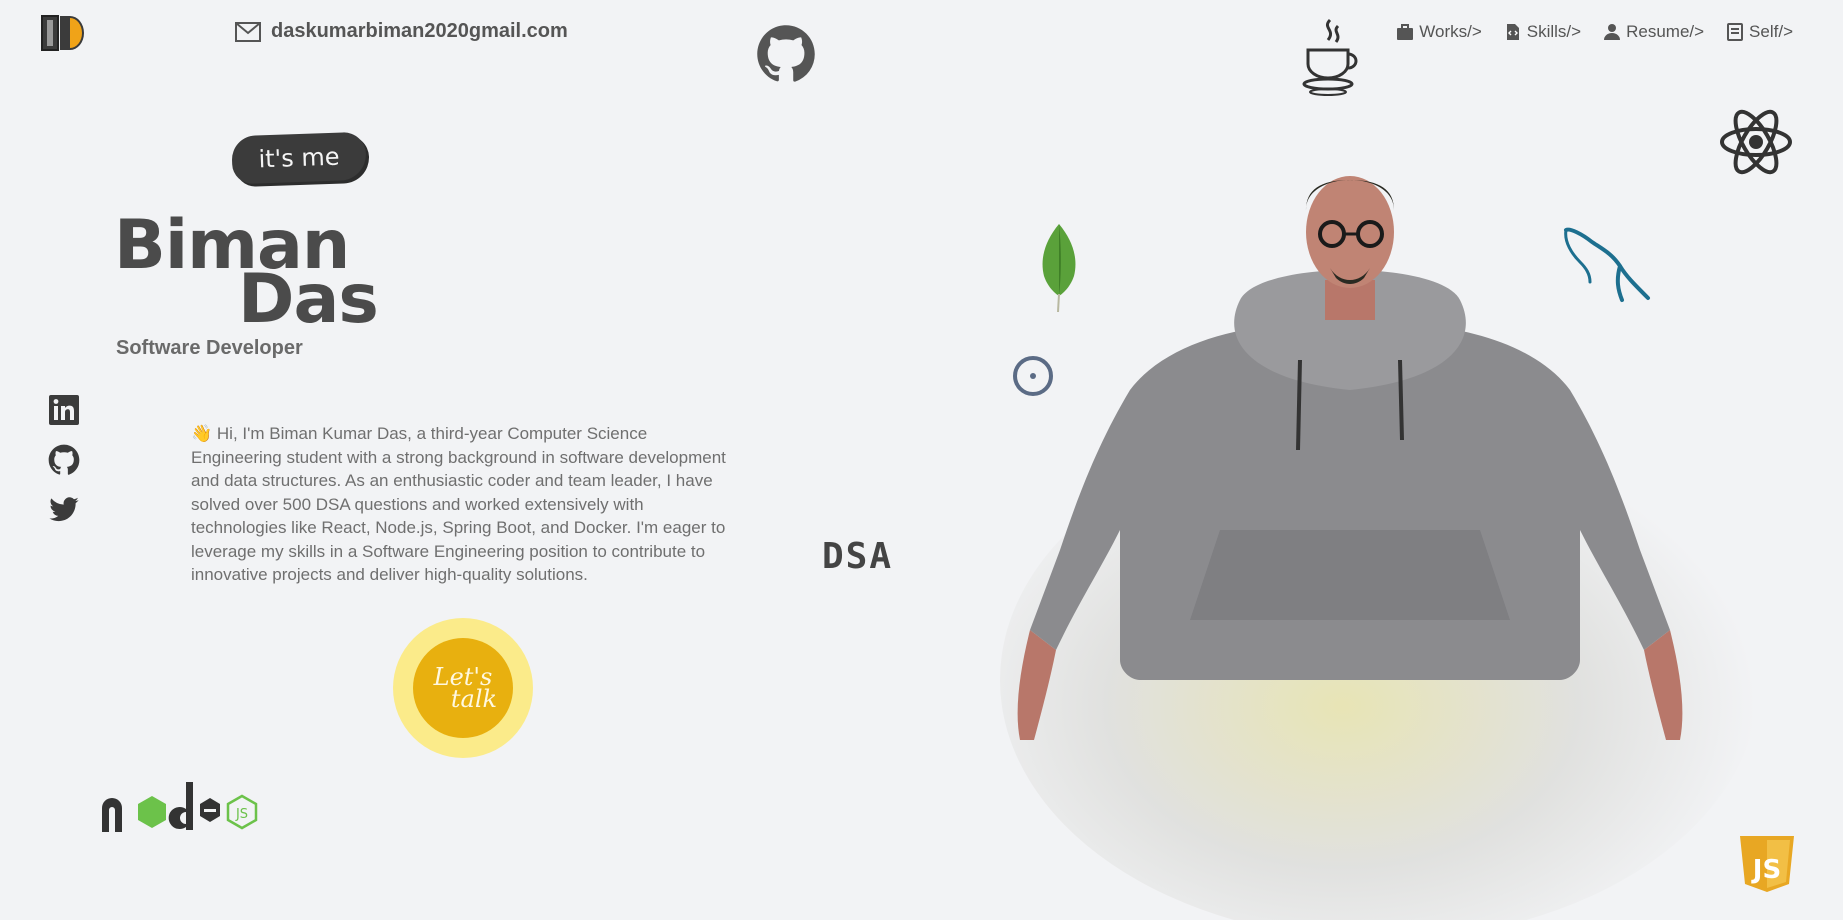  I want to click on social-links, so click(64, 460).